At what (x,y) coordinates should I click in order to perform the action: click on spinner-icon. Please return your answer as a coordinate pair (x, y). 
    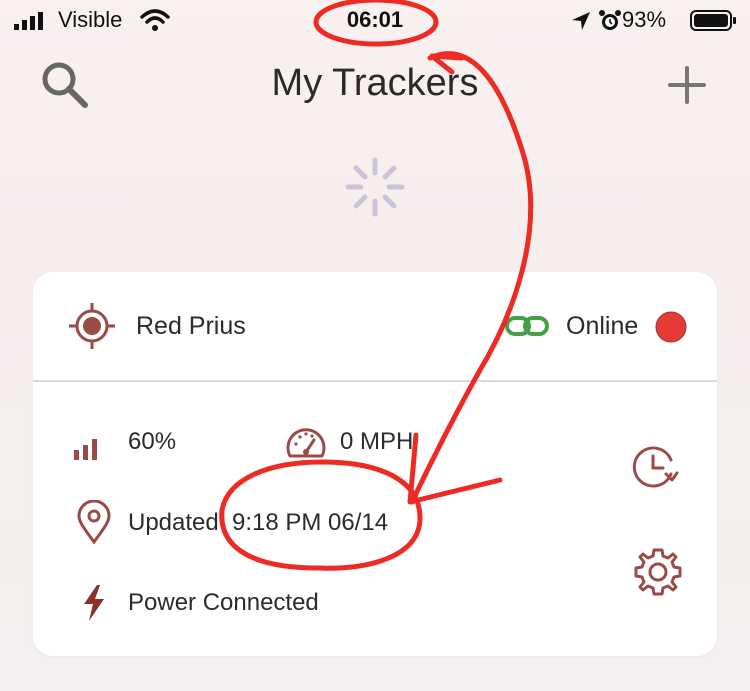
    Looking at the image, I should click on (375, 187).